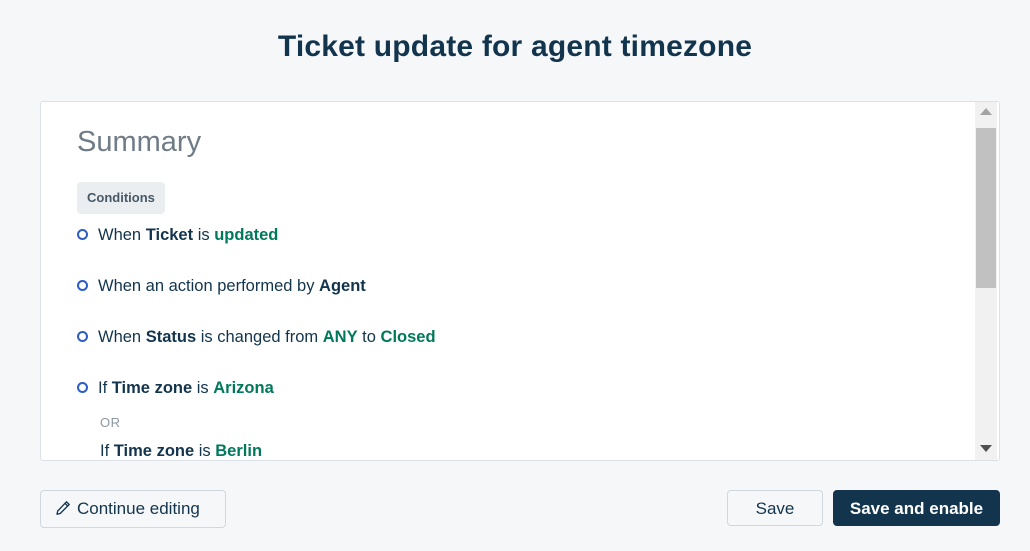  Describe the element at coordinates (916, 508) in the screenshot. I see `save-and-enable-button: Save and enable` at that location.